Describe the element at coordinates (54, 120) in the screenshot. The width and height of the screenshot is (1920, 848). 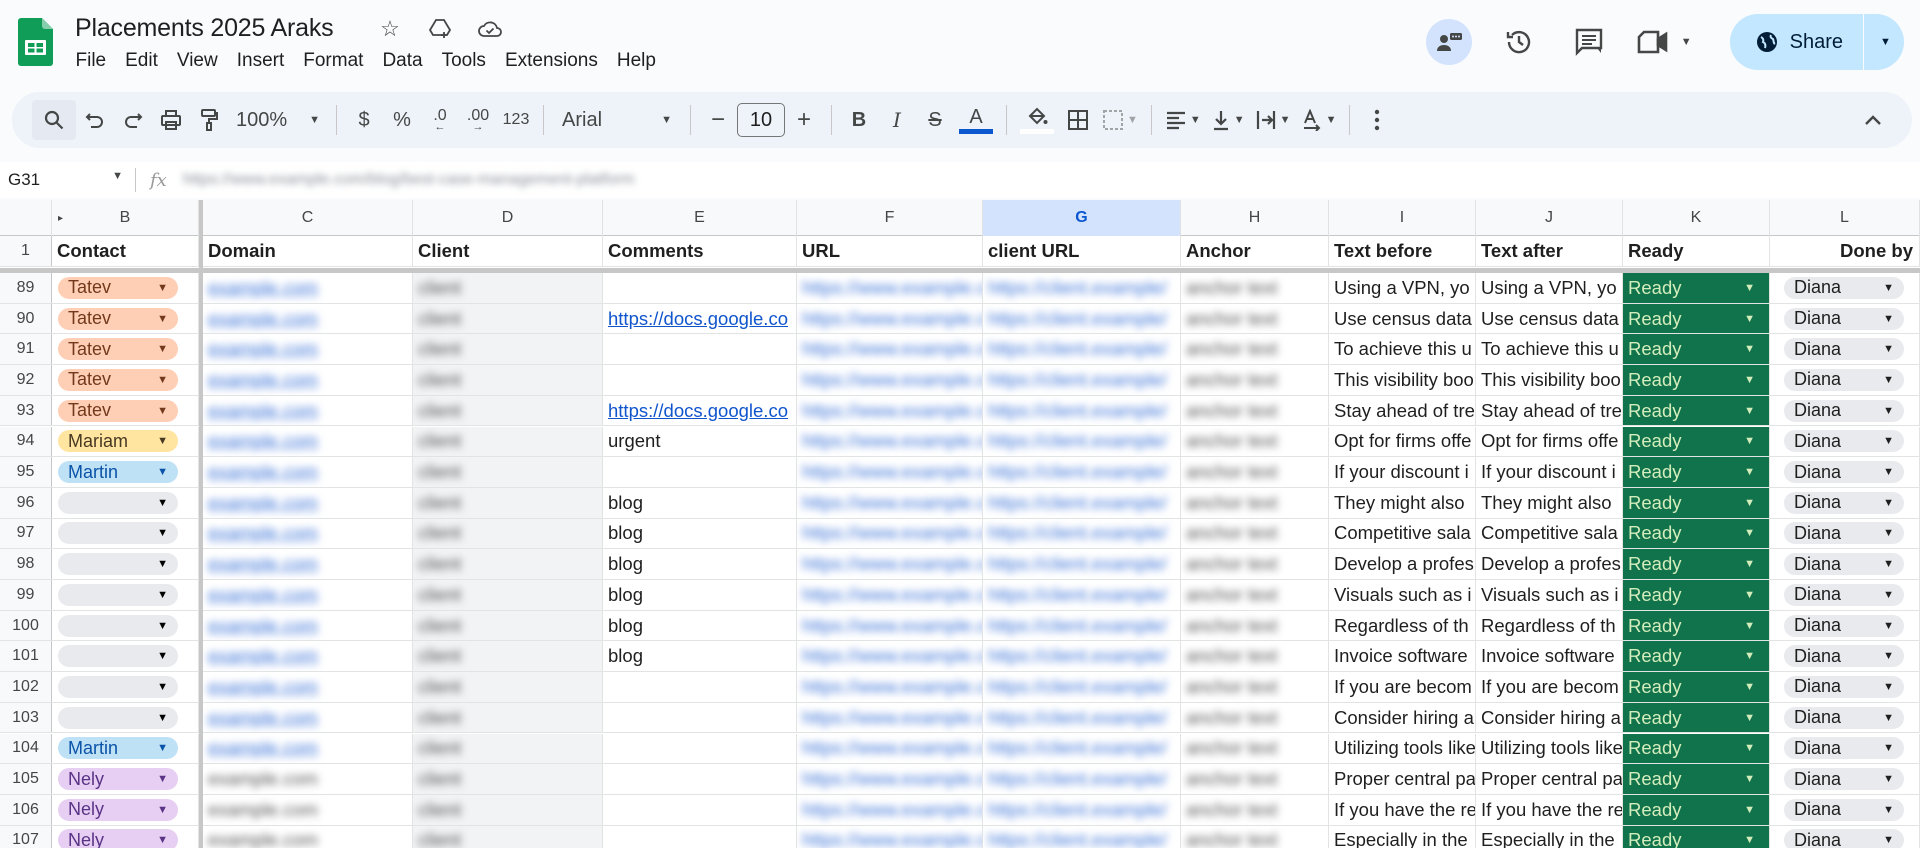
I see `search-menus-button` at that location.